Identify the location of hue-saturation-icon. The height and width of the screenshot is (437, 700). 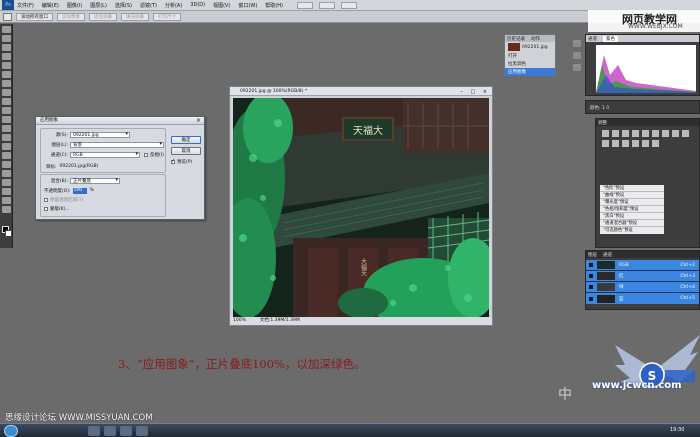
(655, 133).